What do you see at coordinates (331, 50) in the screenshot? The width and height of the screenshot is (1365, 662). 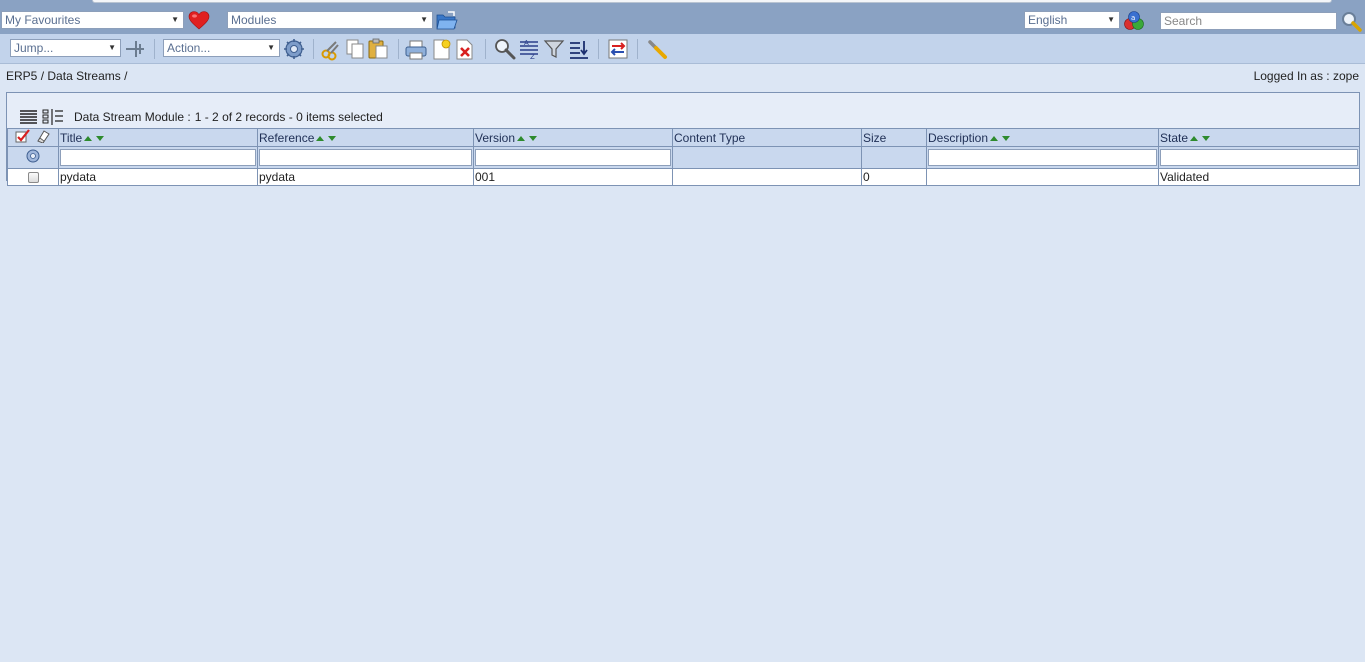 I see `cut-icon` at bounding box center [331, 50].